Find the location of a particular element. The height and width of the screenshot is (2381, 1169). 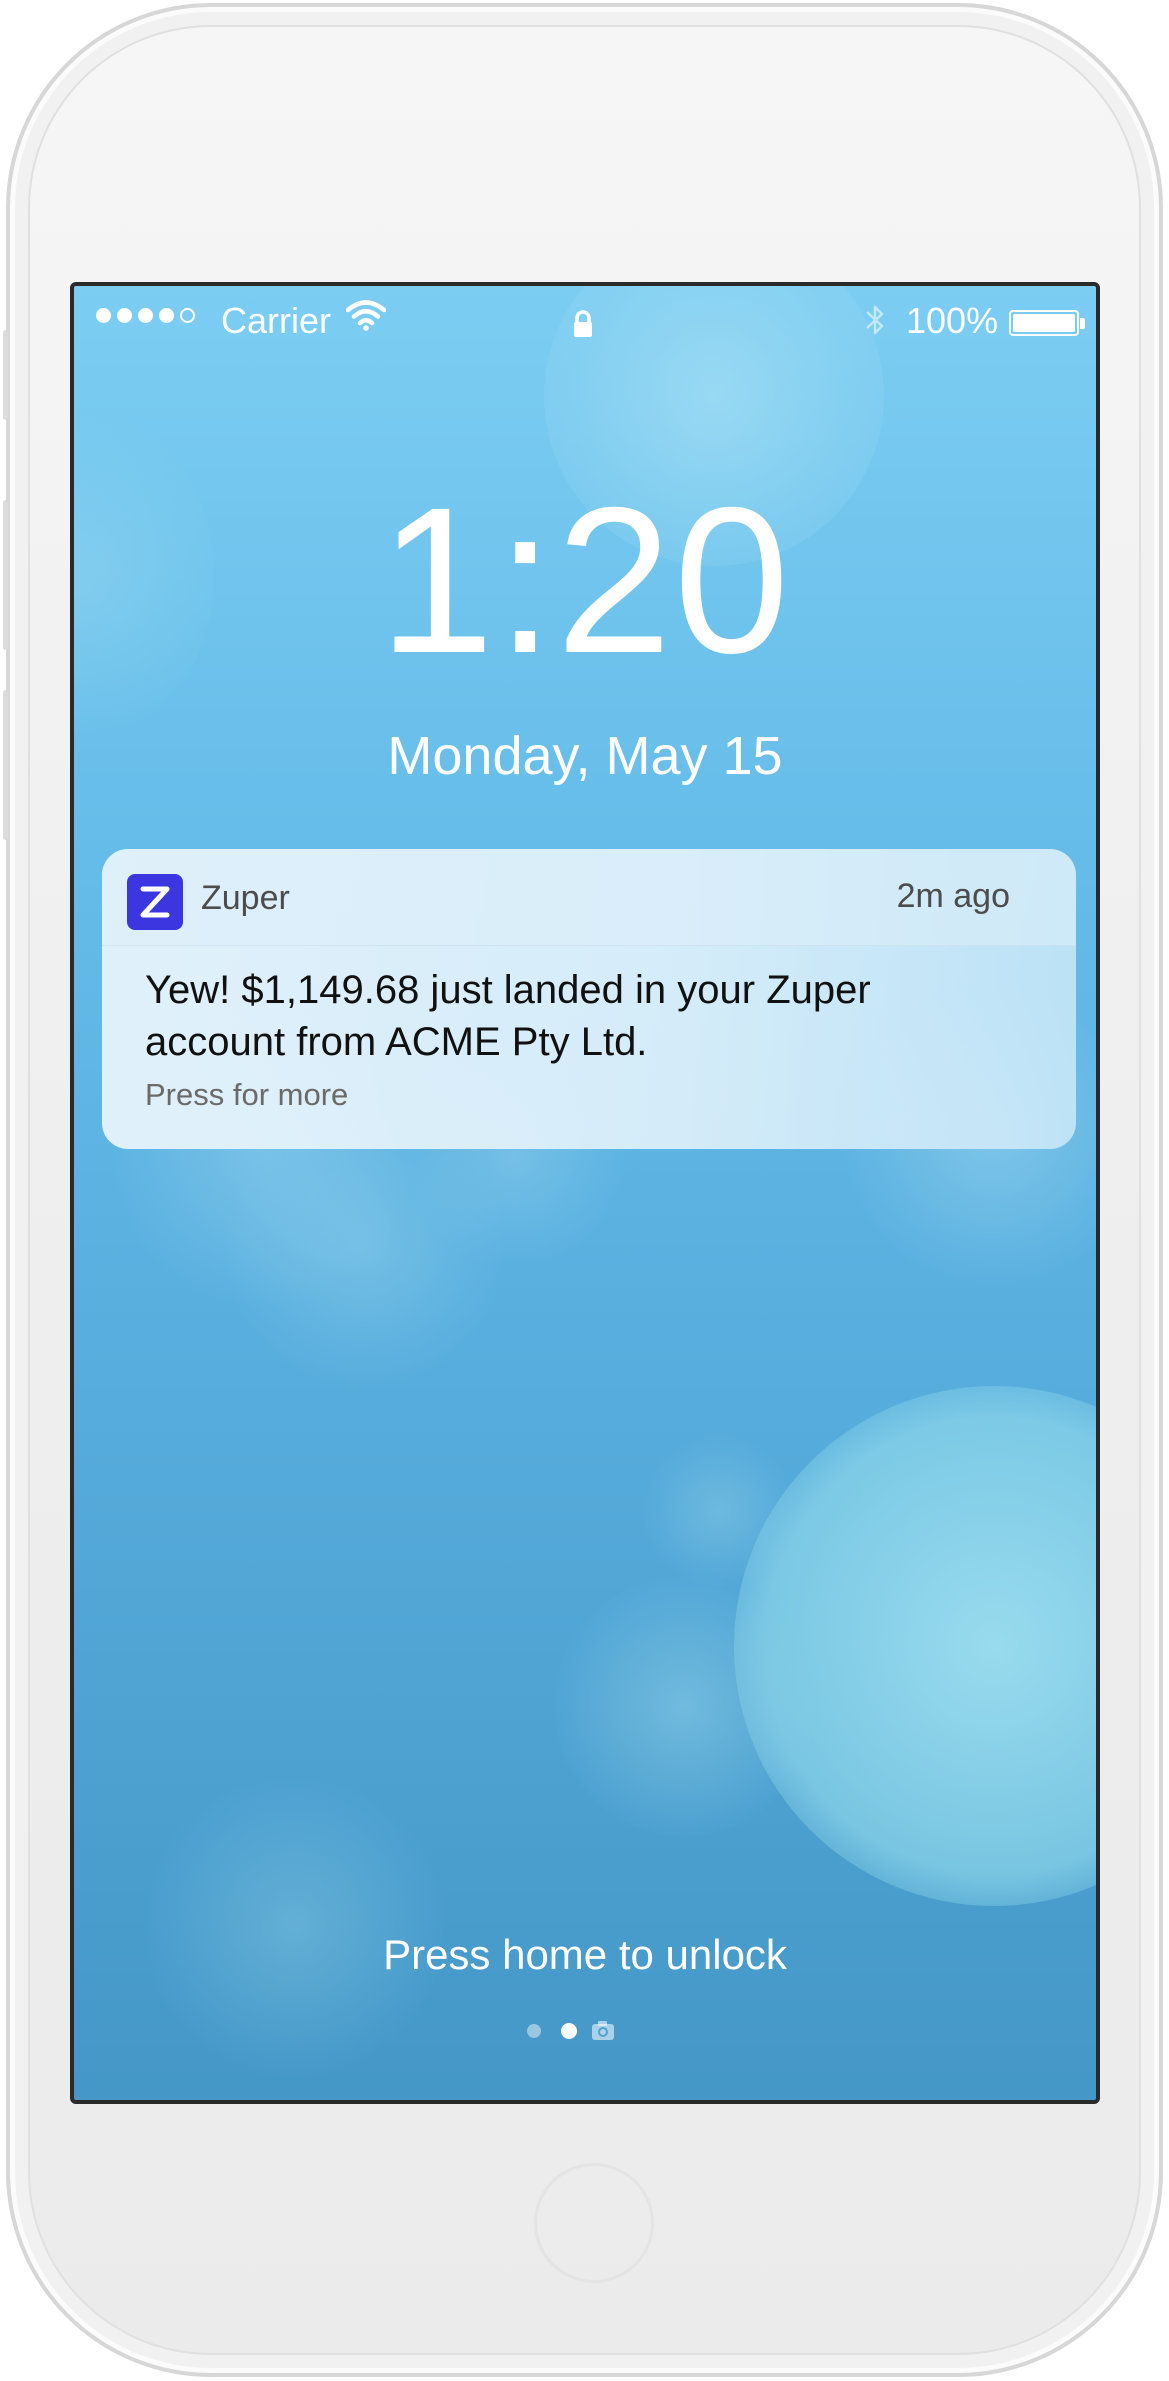

camera-icon is located at coordinates (603, 2030).